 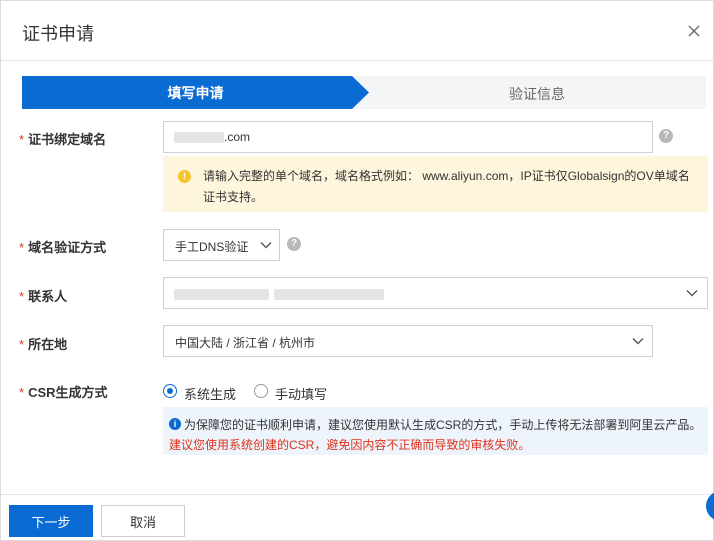 What do you see at coordinates (143, 521) in the screenshot?
I see `cancel-button: 取消` at bounding box center [143, 521].